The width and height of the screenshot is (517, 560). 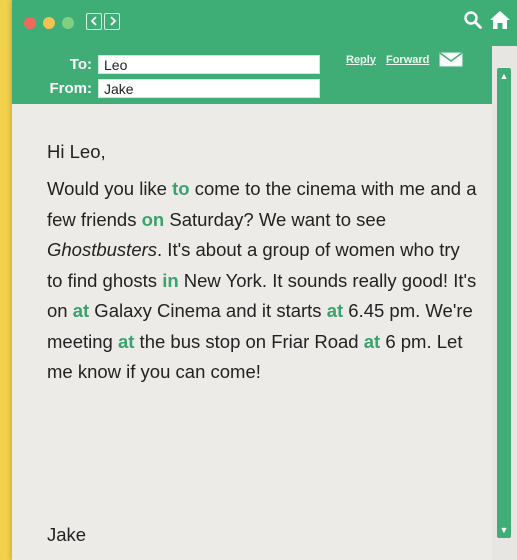 I want to click on zoom-button, so click(x=68, y=23).